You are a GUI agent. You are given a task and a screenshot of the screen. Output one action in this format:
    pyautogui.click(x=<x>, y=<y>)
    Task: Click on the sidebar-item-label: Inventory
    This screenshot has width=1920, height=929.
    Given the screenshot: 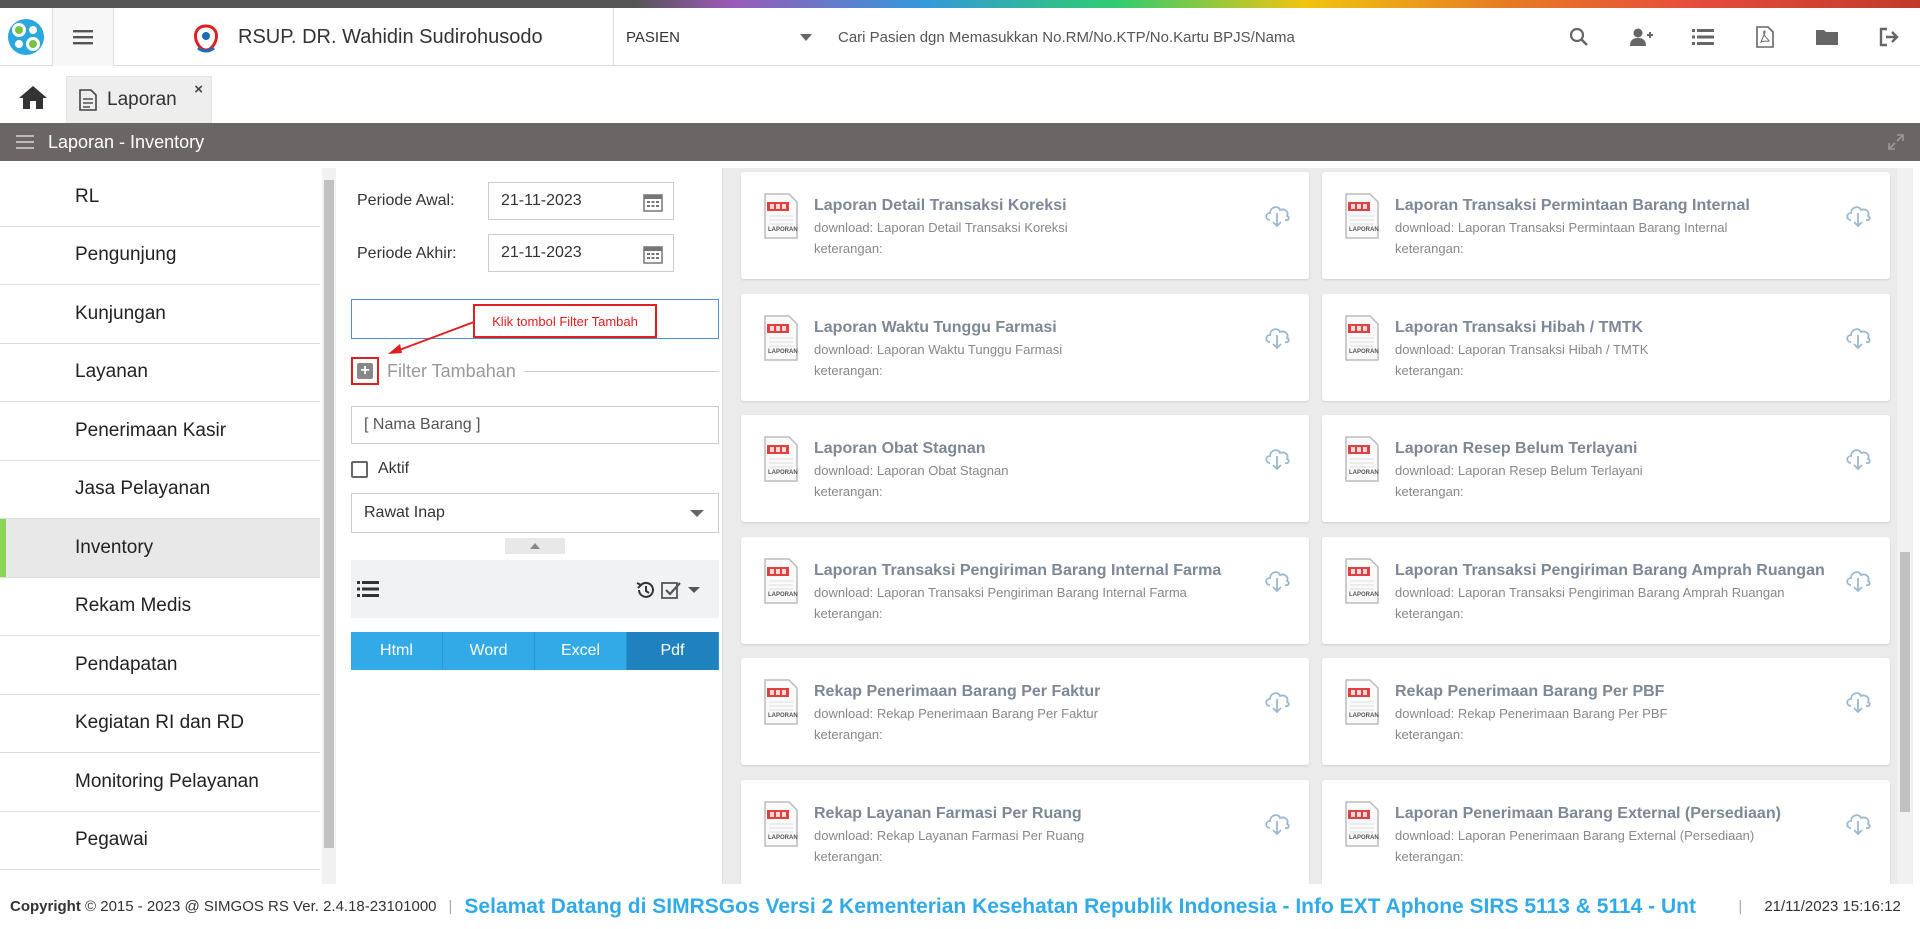 What is the action you would take?
    pyautogui.click(x=114, y=547)
    